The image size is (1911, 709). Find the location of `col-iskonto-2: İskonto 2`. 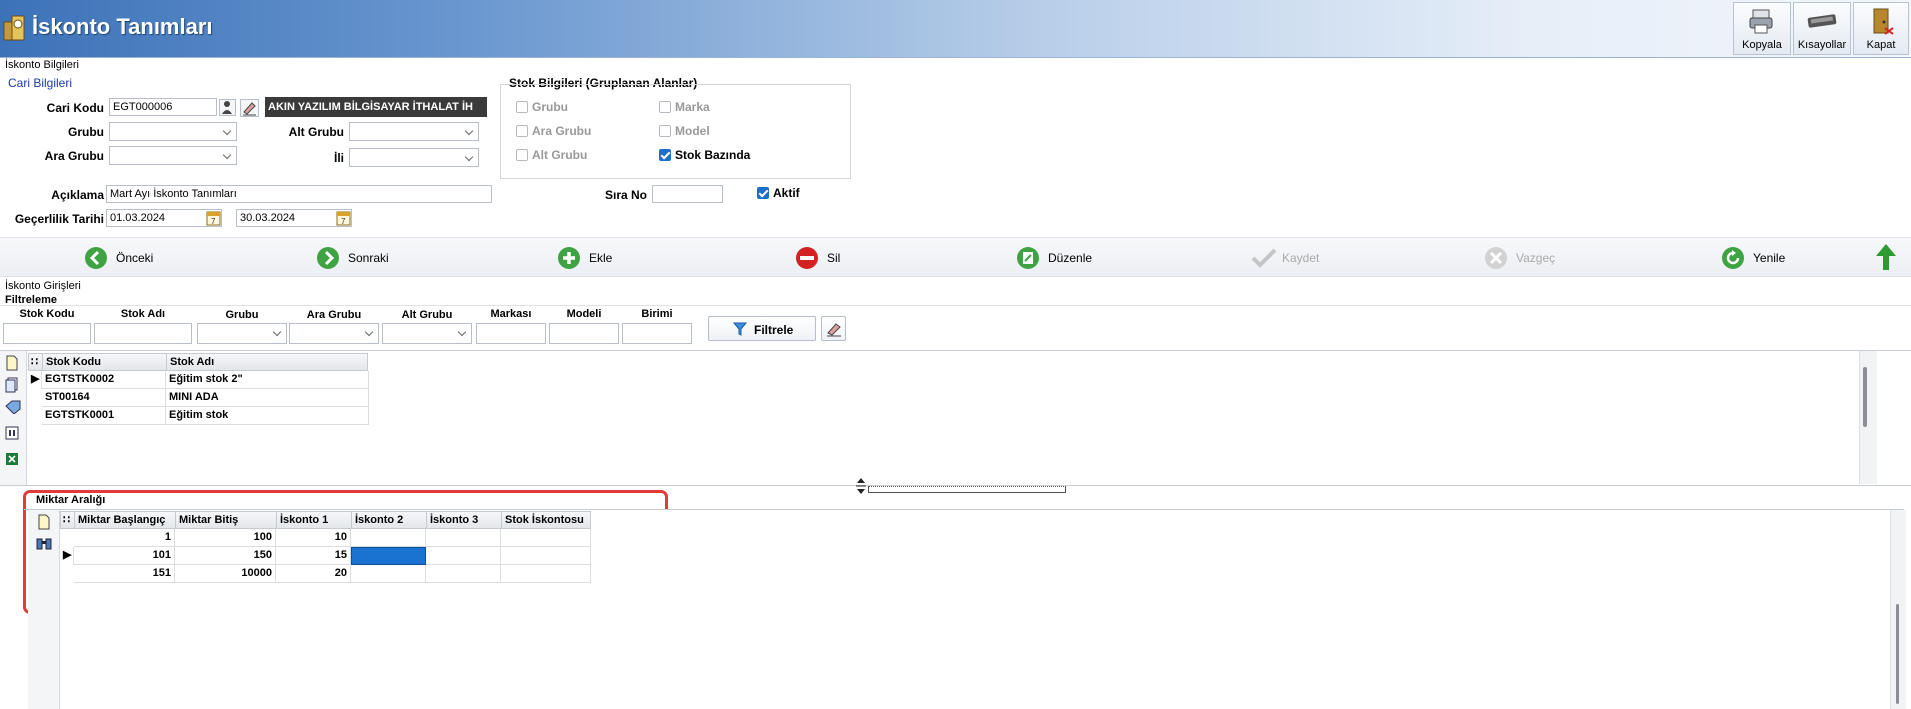

col-iskonto-2: İskonto 2 is located at coordinates (389, 520).